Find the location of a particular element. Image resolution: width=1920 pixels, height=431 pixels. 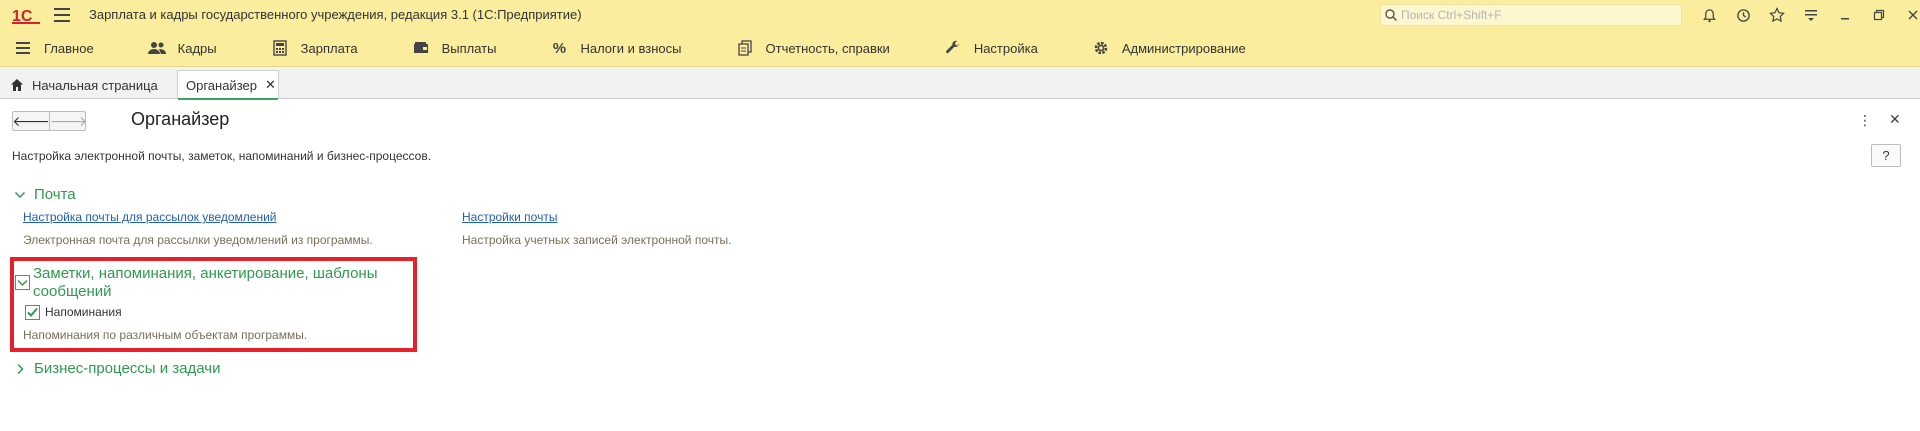

tab-home: Начальная страница is located at coordinates (84, 85).